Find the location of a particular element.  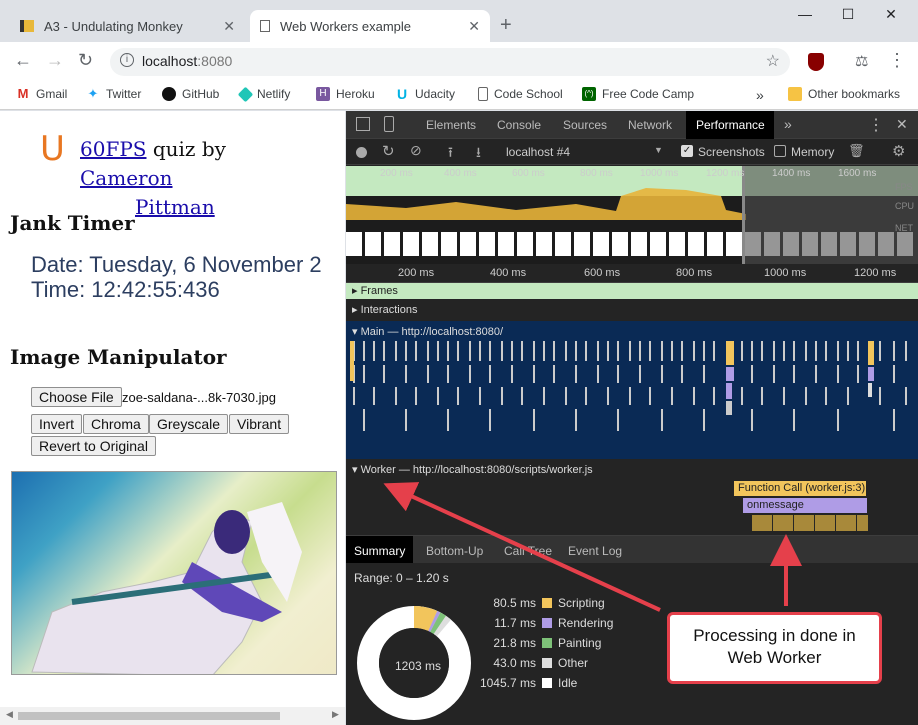

annotation-callout: Processing in done in Web Worker is located at coordinates (774, 648).